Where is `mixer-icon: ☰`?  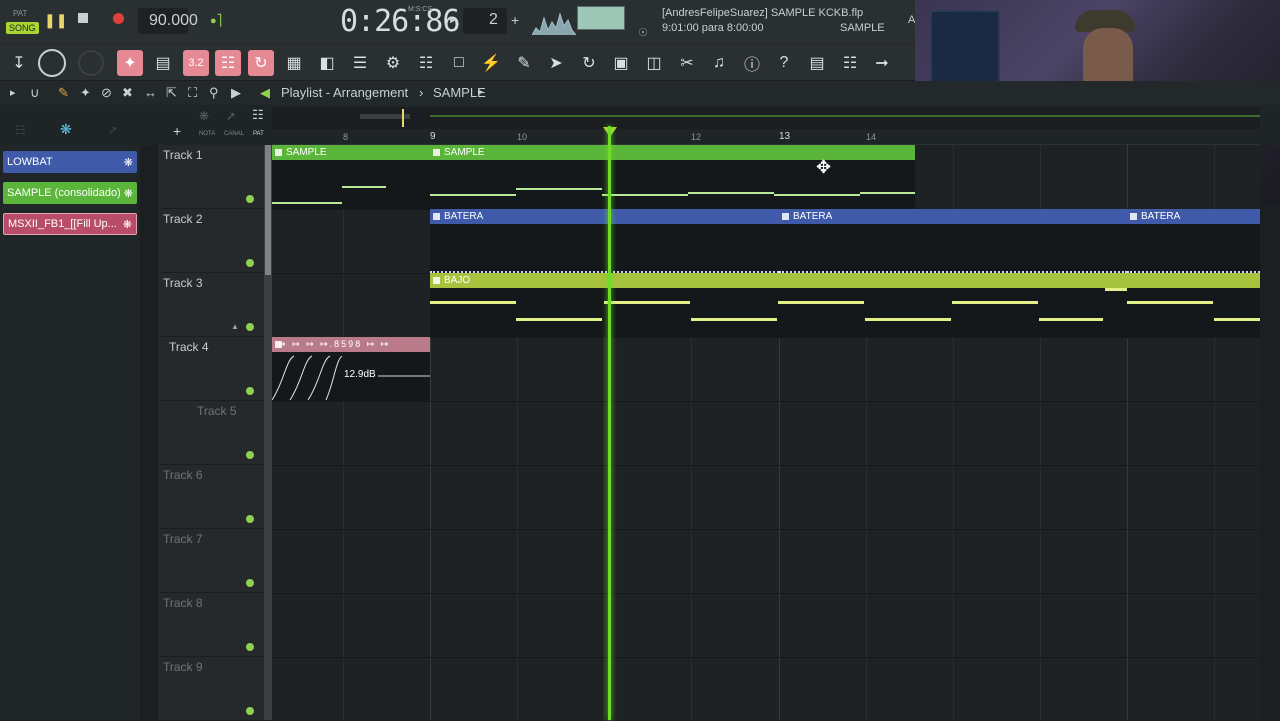 mixer-icon: ☰ is located at coordinates (360, 63).